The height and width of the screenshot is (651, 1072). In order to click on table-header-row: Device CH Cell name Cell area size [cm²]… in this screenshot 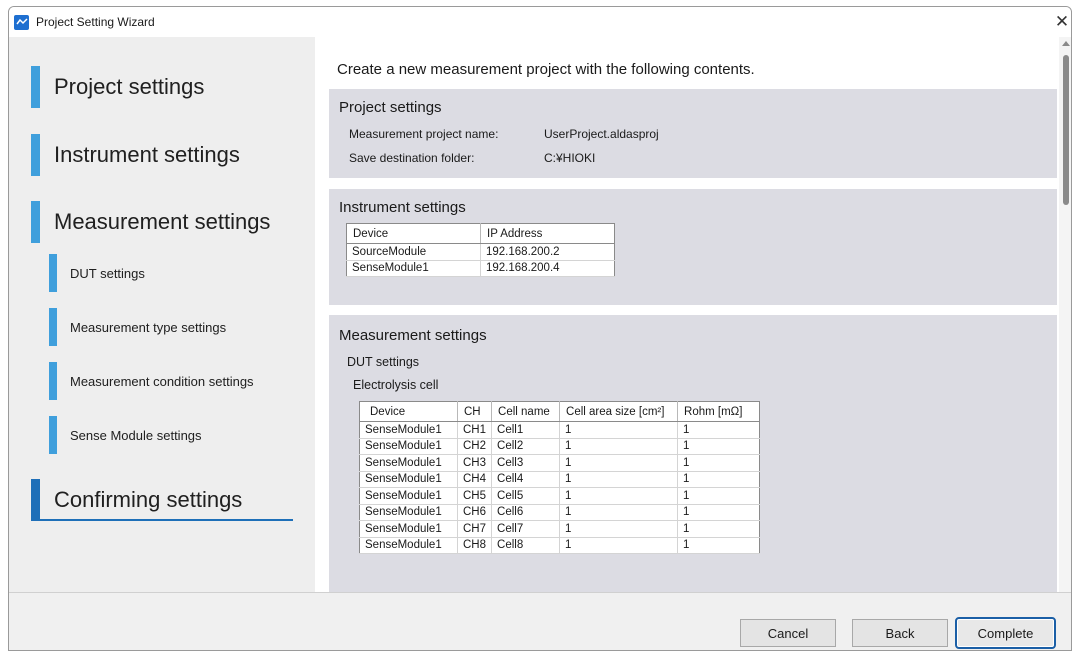, I will do `click(560, 411)`.